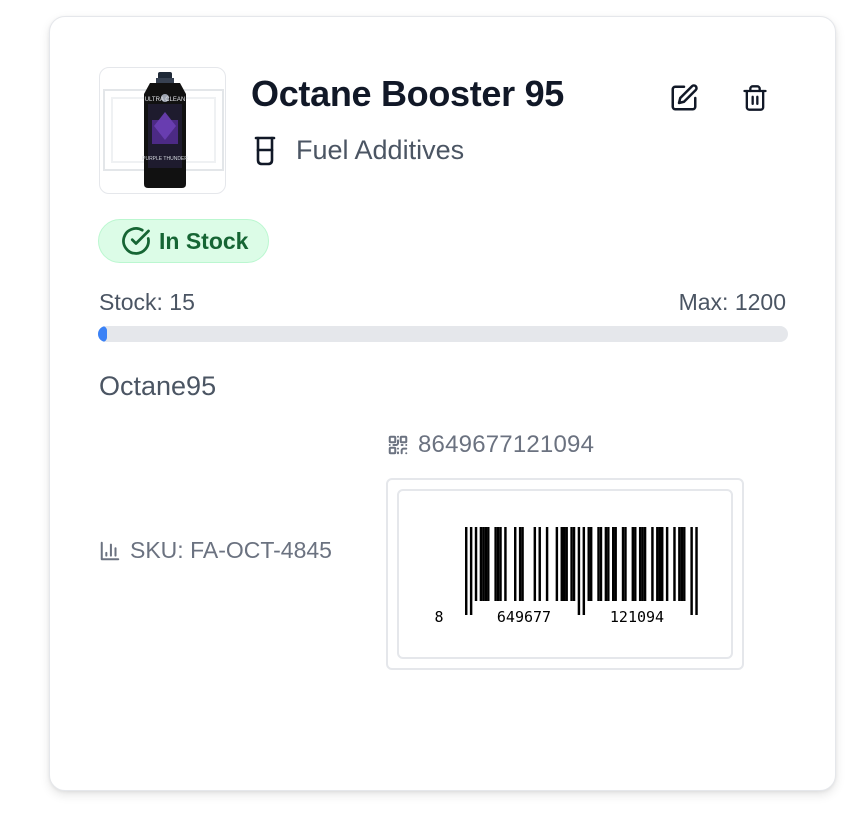  I want to click on delete-button, so click(755, 98).